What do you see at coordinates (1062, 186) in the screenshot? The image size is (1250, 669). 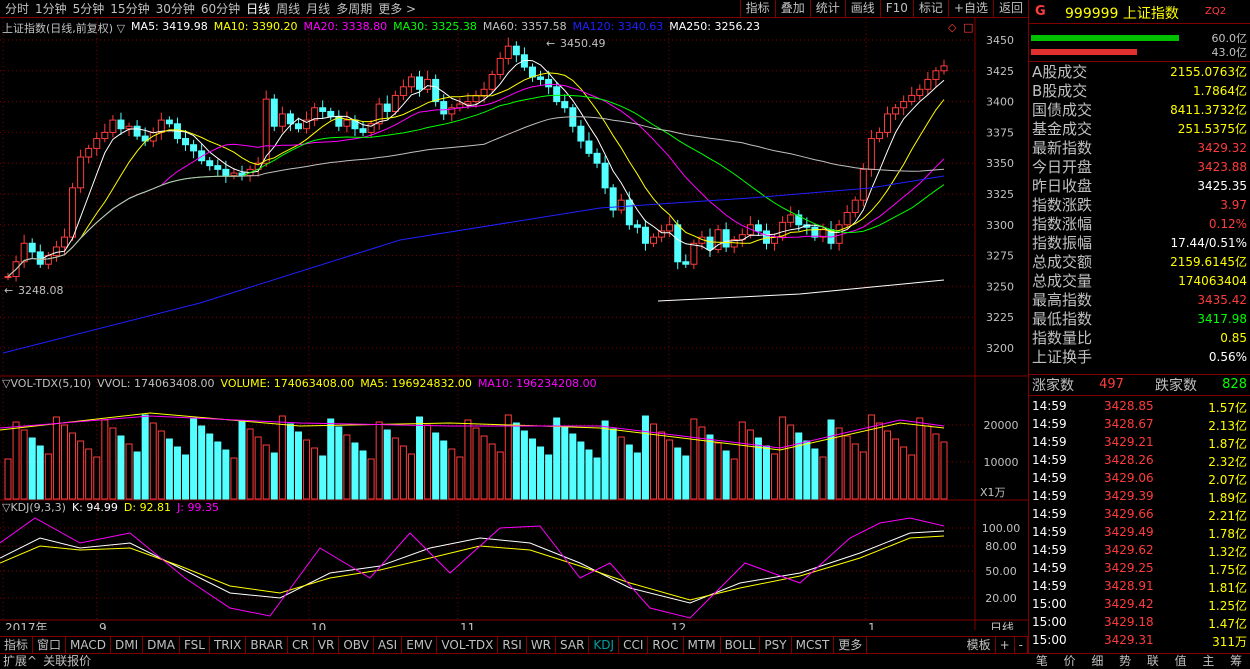 I see `stat-label: 昨日收盘` at bounding box center [1062, 186].